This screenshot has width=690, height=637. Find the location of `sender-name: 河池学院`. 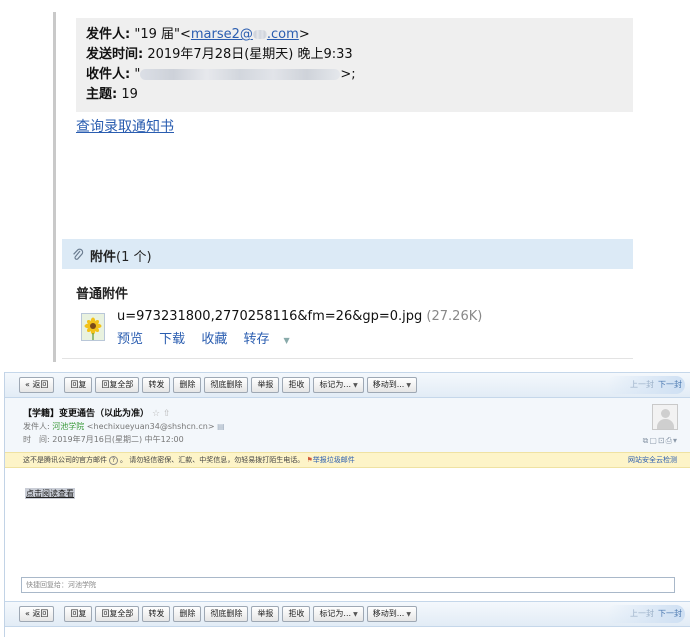

sender-name: 河池学院 is located at coordinates (68, 426).